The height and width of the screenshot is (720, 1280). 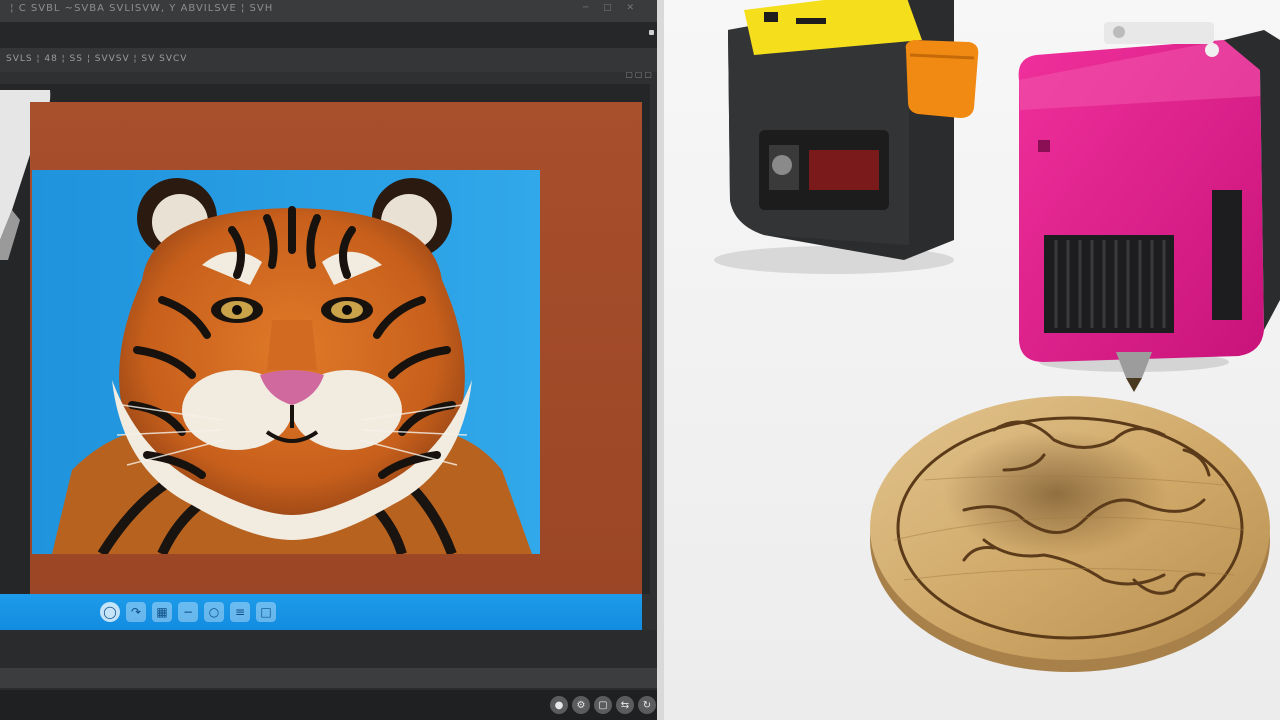 I want to click on options-bar: SVLS ¦ 48 ¦ SS ¦ SVVSV ¦ SV SVCV, so click(x=330, y=60).